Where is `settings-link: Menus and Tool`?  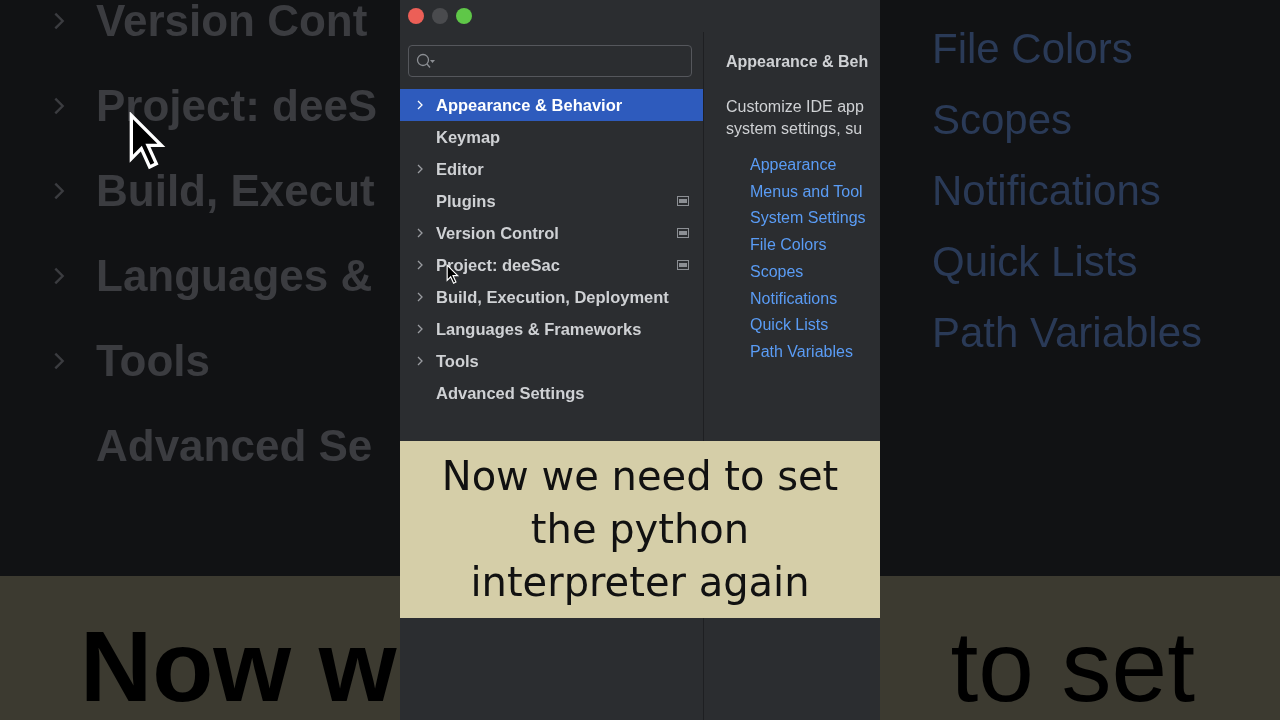 settings-link: Menus and Tool is located at coordinates (806, 192).